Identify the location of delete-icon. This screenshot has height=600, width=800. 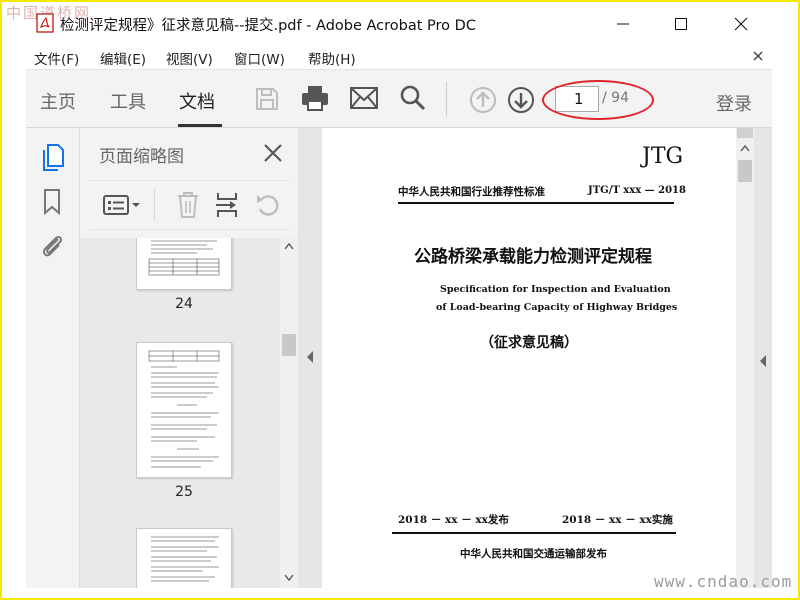
(188, 205).